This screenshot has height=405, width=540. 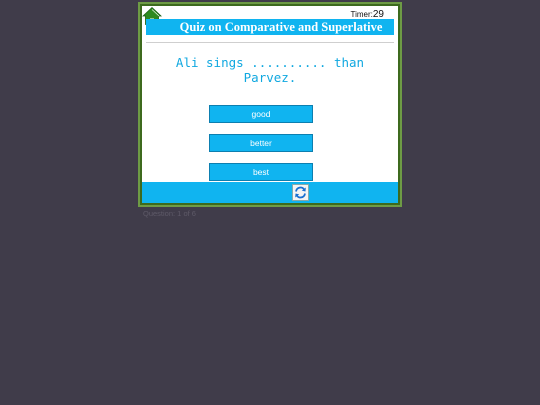 I want to click on option-best-button: best, so click(x=261, y=172).